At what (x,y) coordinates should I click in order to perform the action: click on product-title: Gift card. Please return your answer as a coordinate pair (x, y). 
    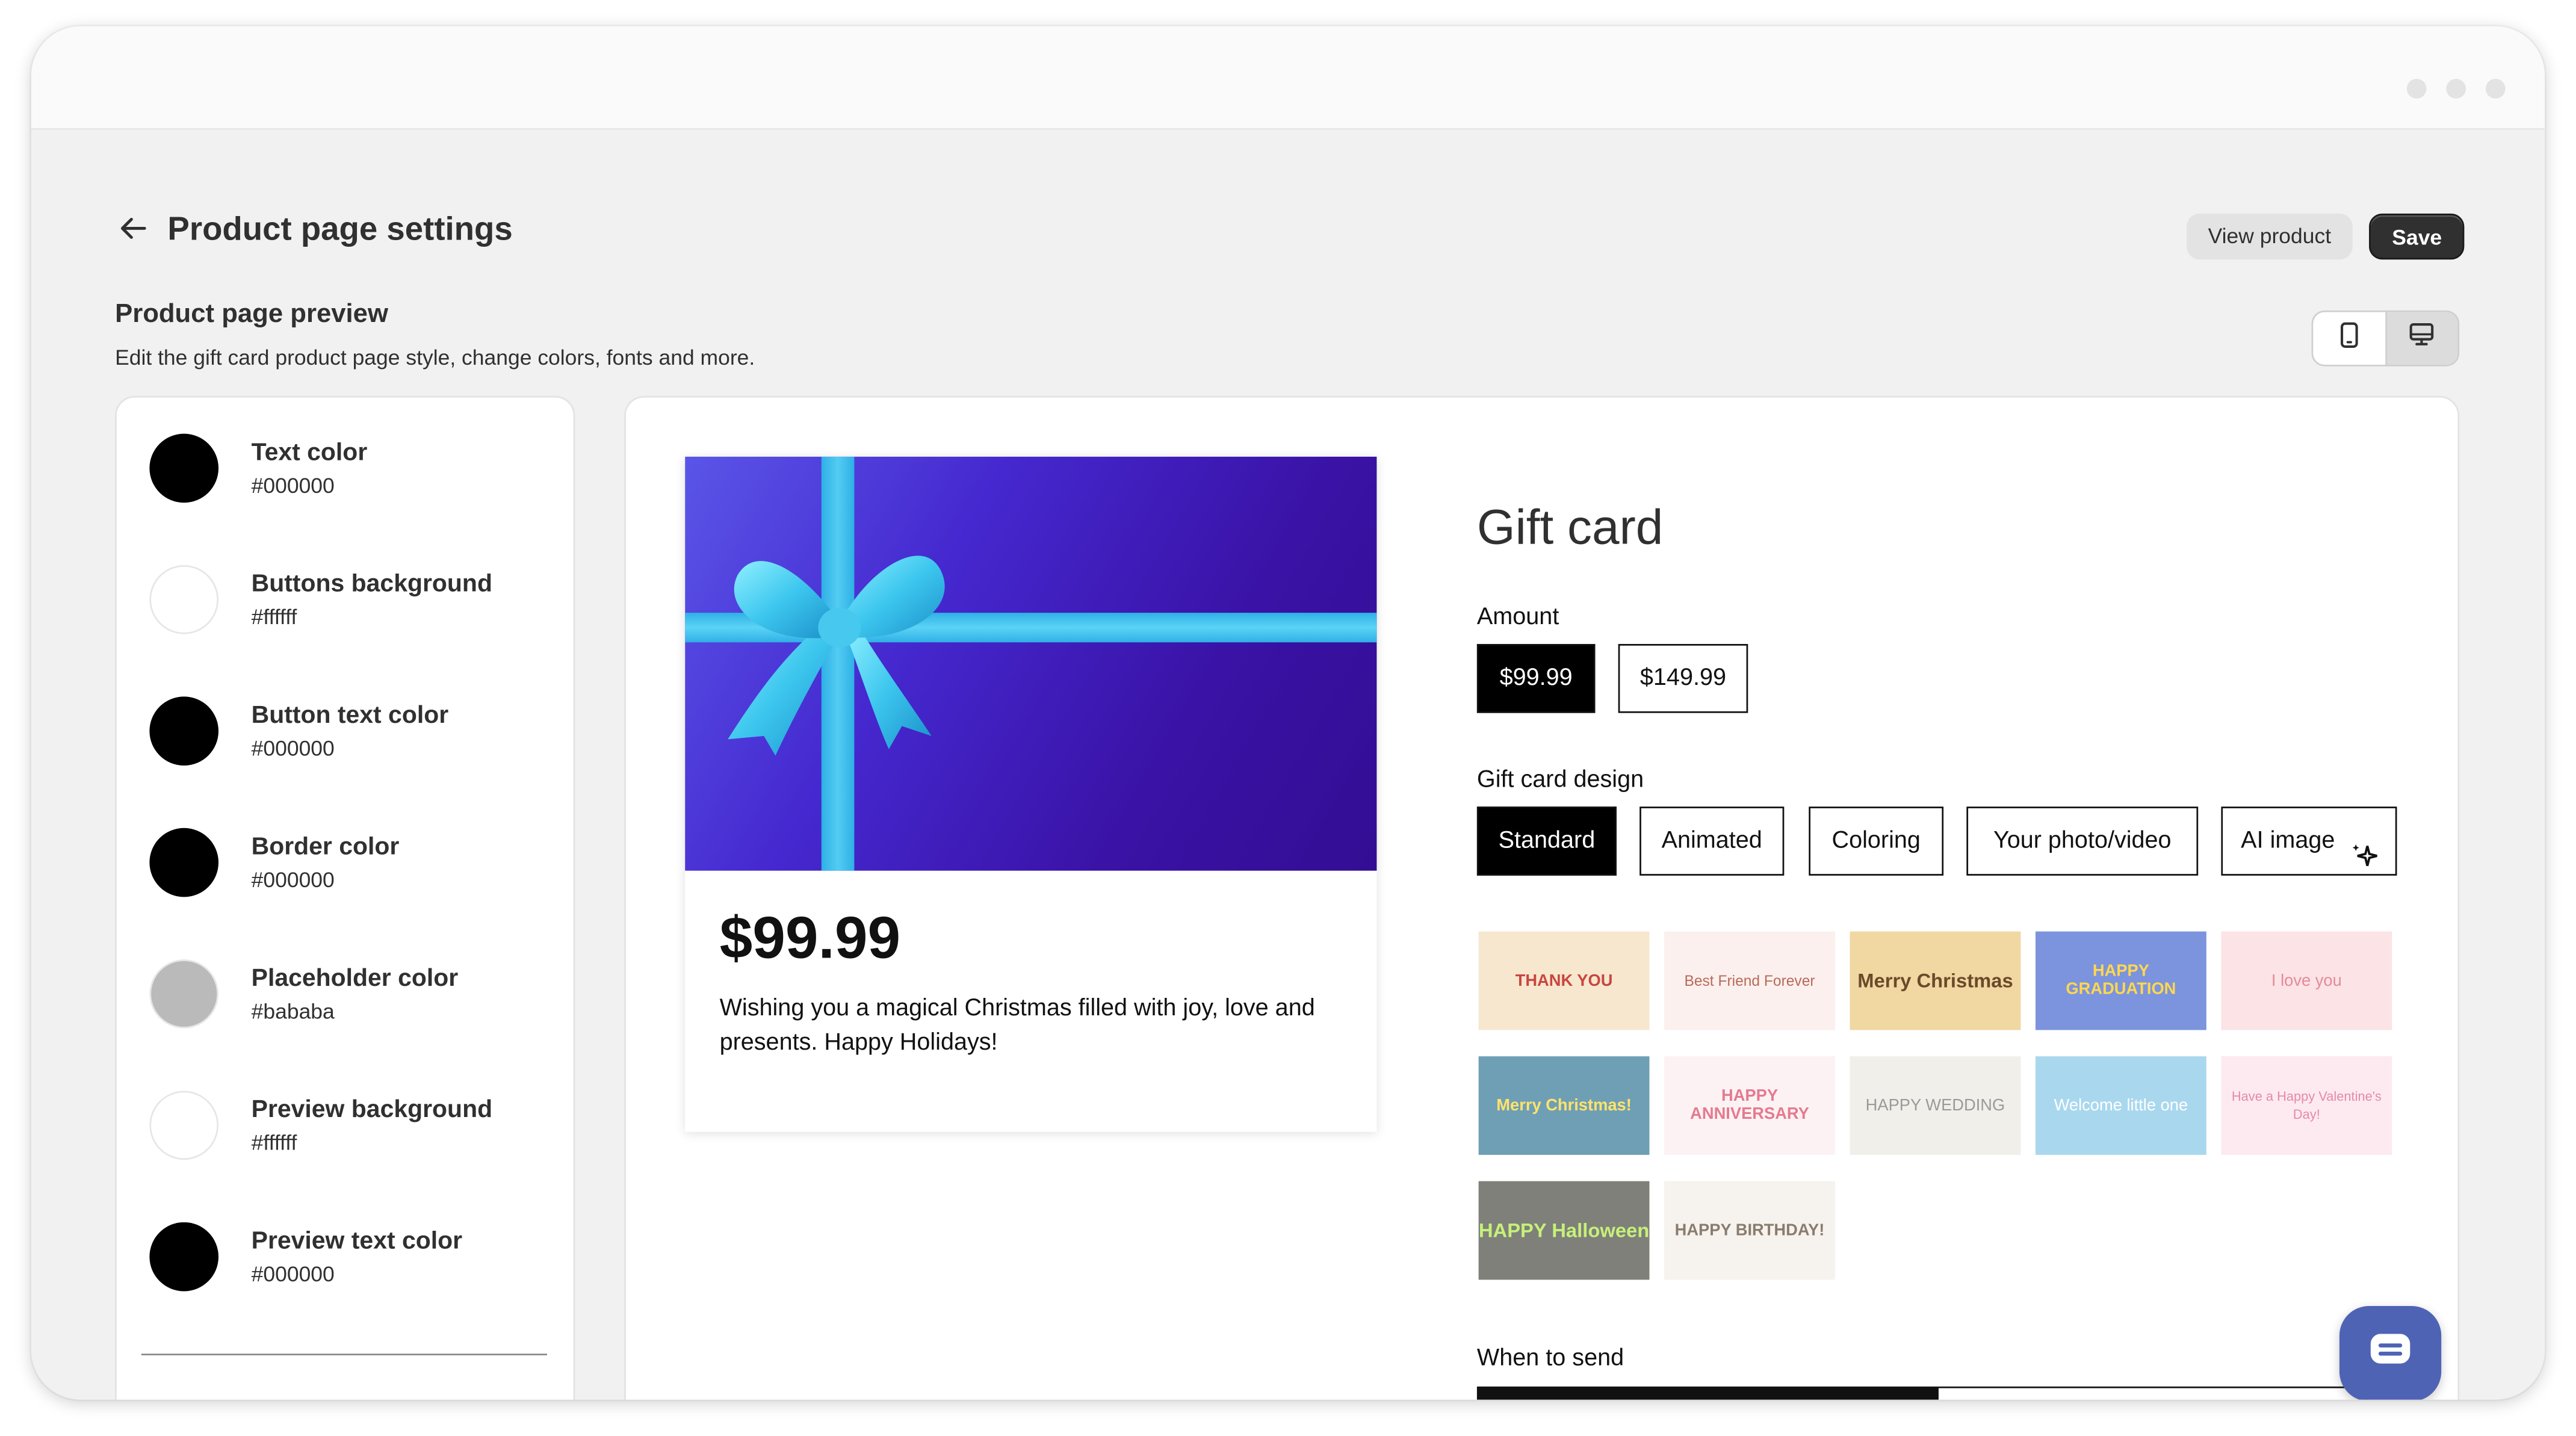
    Looking at the image, I should click on (1570, 529).